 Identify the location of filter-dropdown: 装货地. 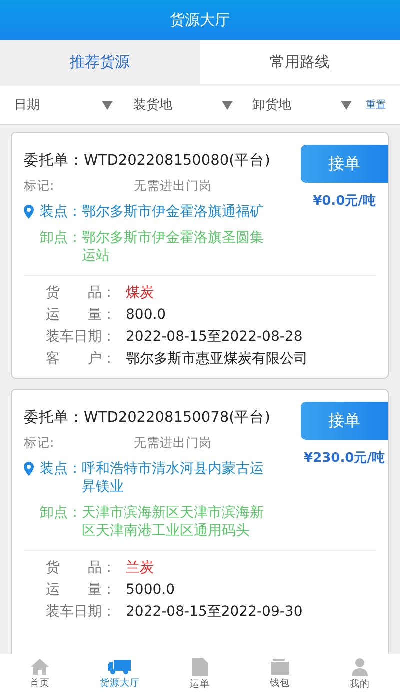
(183, 105).